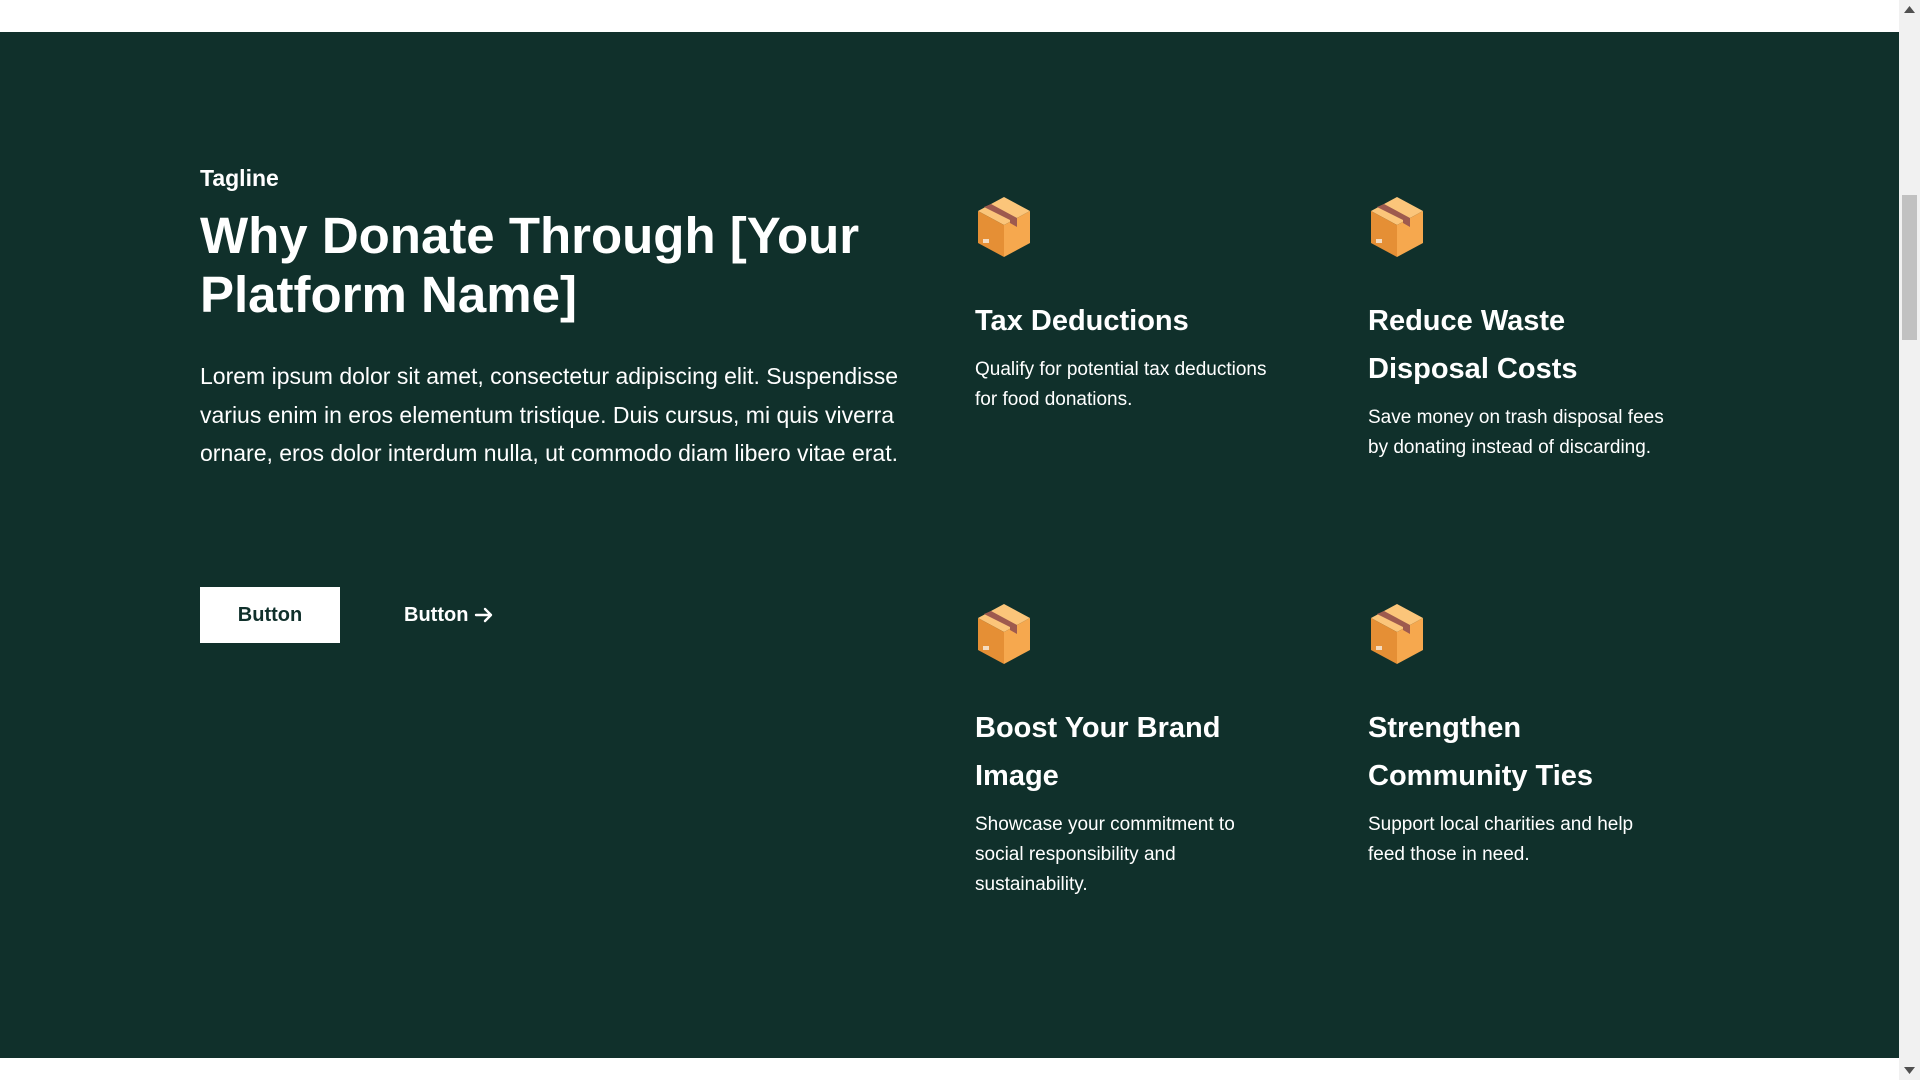 The image size is (1920, 1080). What do you see at coordinates (347, 615) in the screenshot?
I see `button-group: Button Button` at bounding box center [347, 615].